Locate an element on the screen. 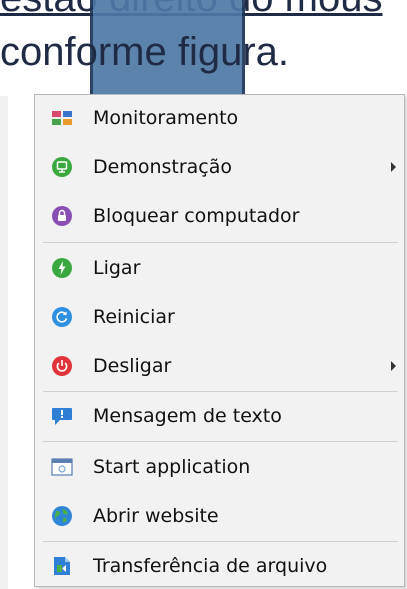 This screenshot has width=407, height=589. window-edge is located at coordinates (4, 342).